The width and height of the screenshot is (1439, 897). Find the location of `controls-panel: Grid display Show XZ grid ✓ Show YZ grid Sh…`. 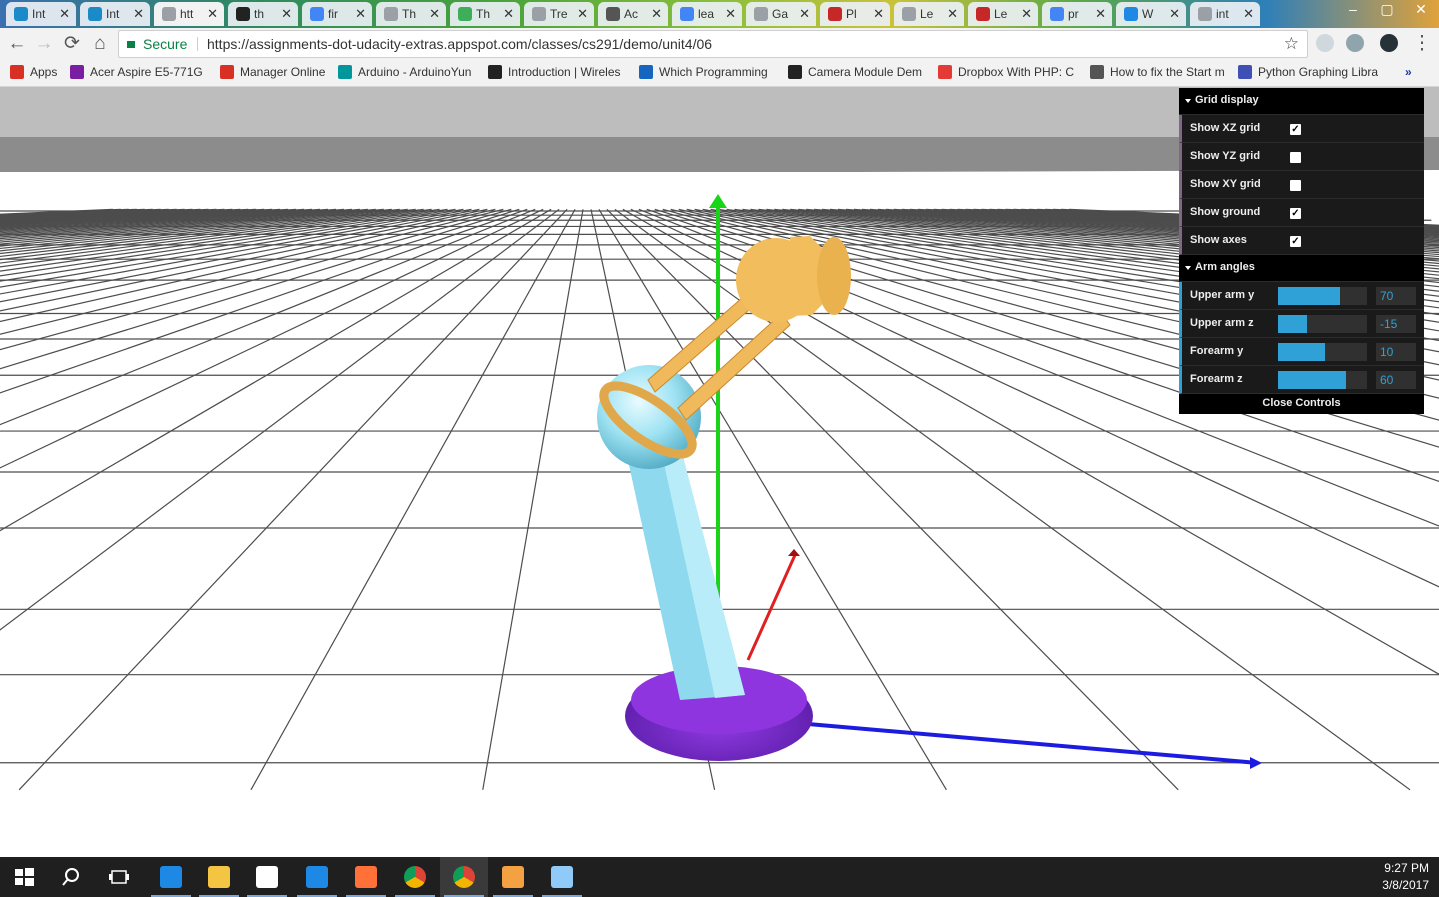

controls-panel: Grid display Show XZ grid ✓ Show YZ grid Sh… is located at coordinates (1301, 251).